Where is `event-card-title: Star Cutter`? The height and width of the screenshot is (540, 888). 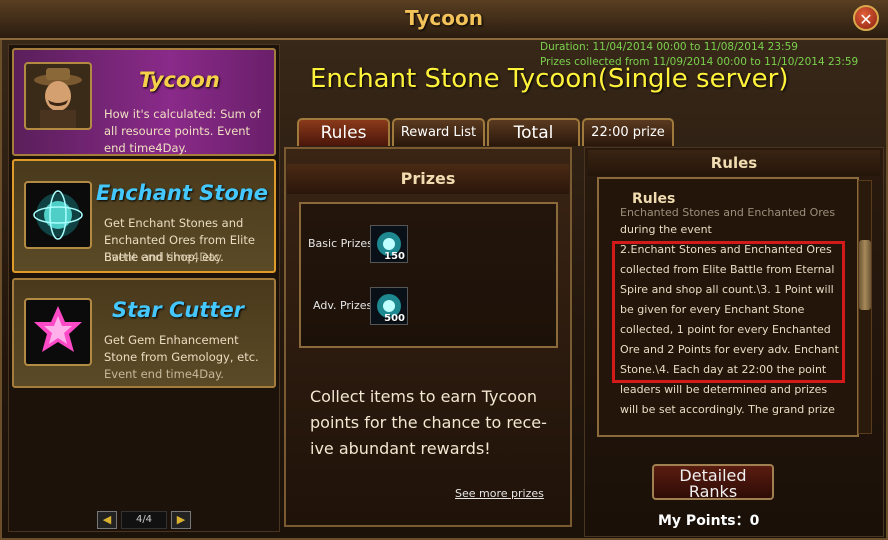
event-card-title: Star Cutter is located at coordinates (178, 310).